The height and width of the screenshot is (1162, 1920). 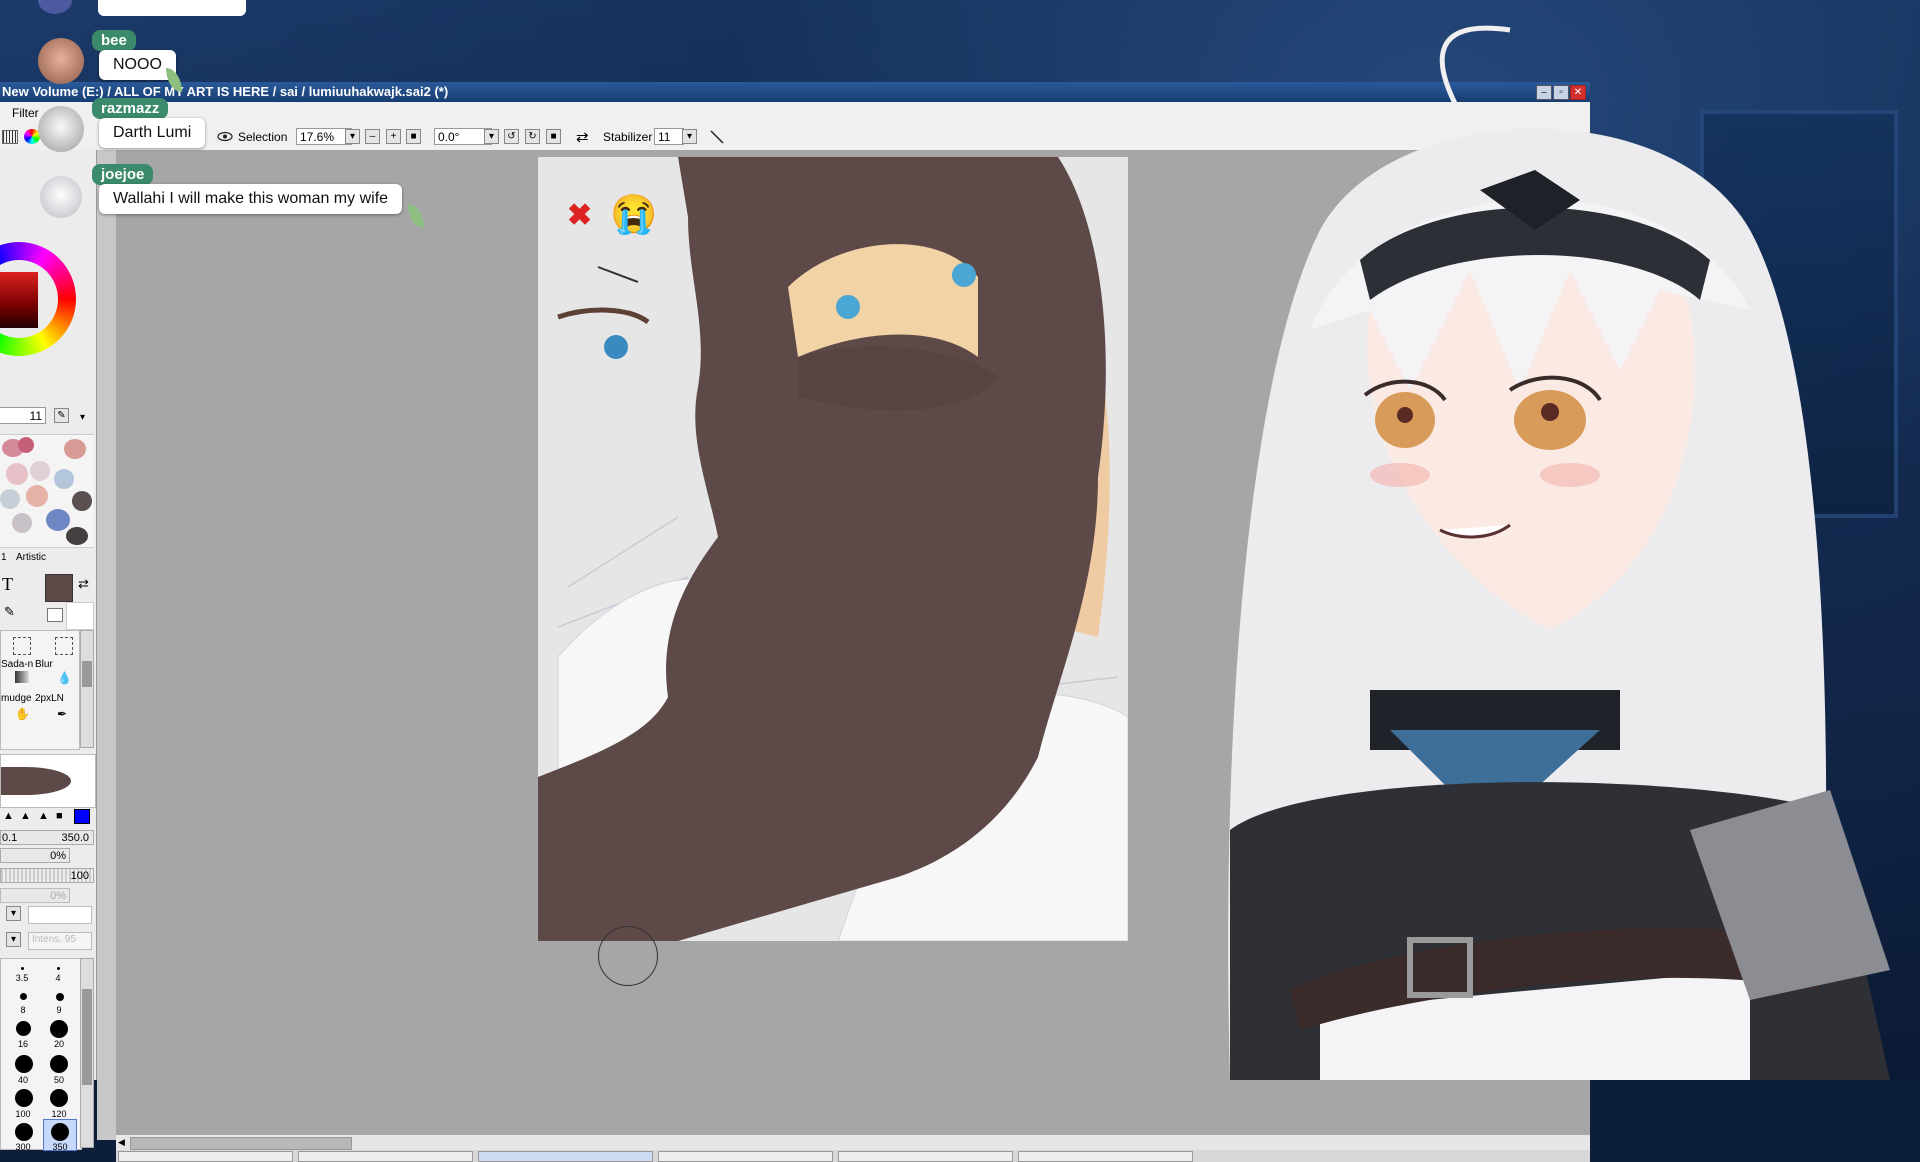 What do you see at coordinates (553, 136) in the screenshot?
I see `rotate-reset-button: ■` at bounding box center [553, 136].